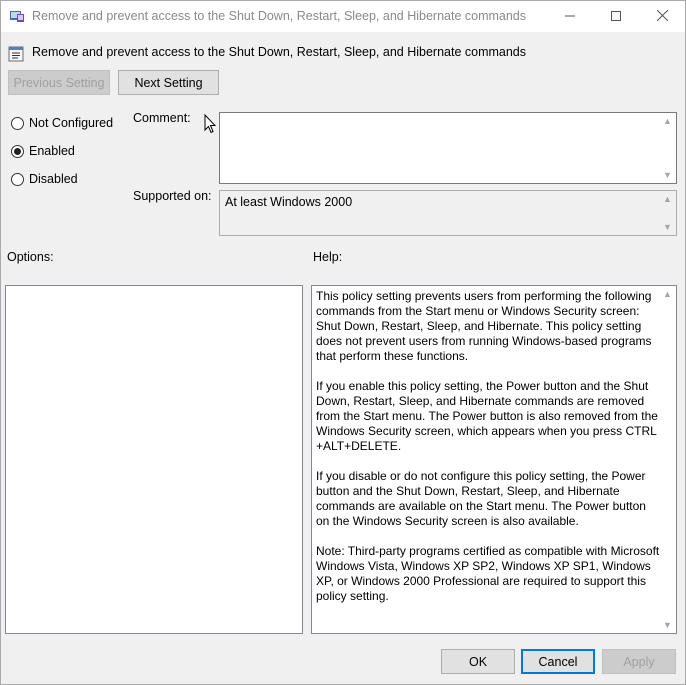 The height and width of the screenshot is (685, 686). Describe the element at coordinates (639, 661) in the screenshot. I see `apply-button: Apply` at that location.